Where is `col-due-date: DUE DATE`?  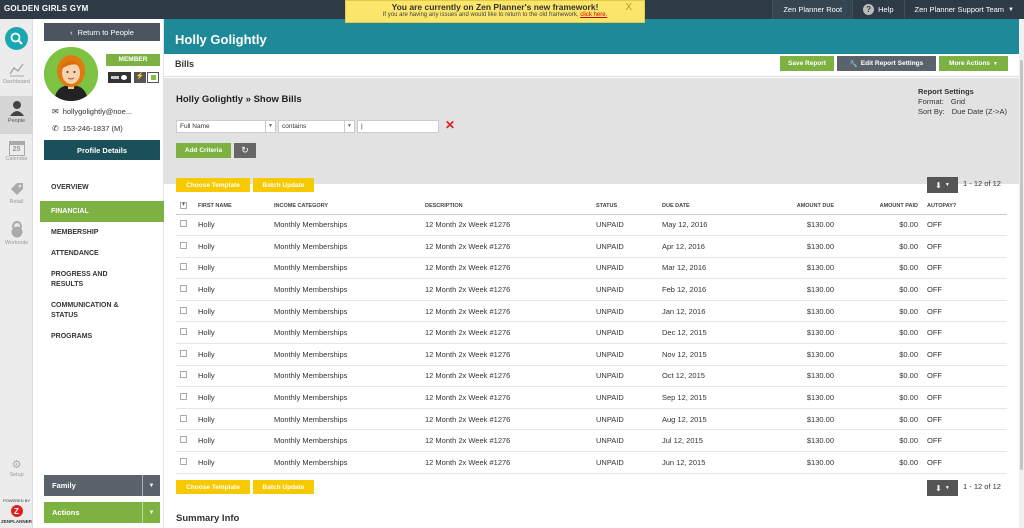
col-due-date: DUE DATE is located at coordinates (704, 206).